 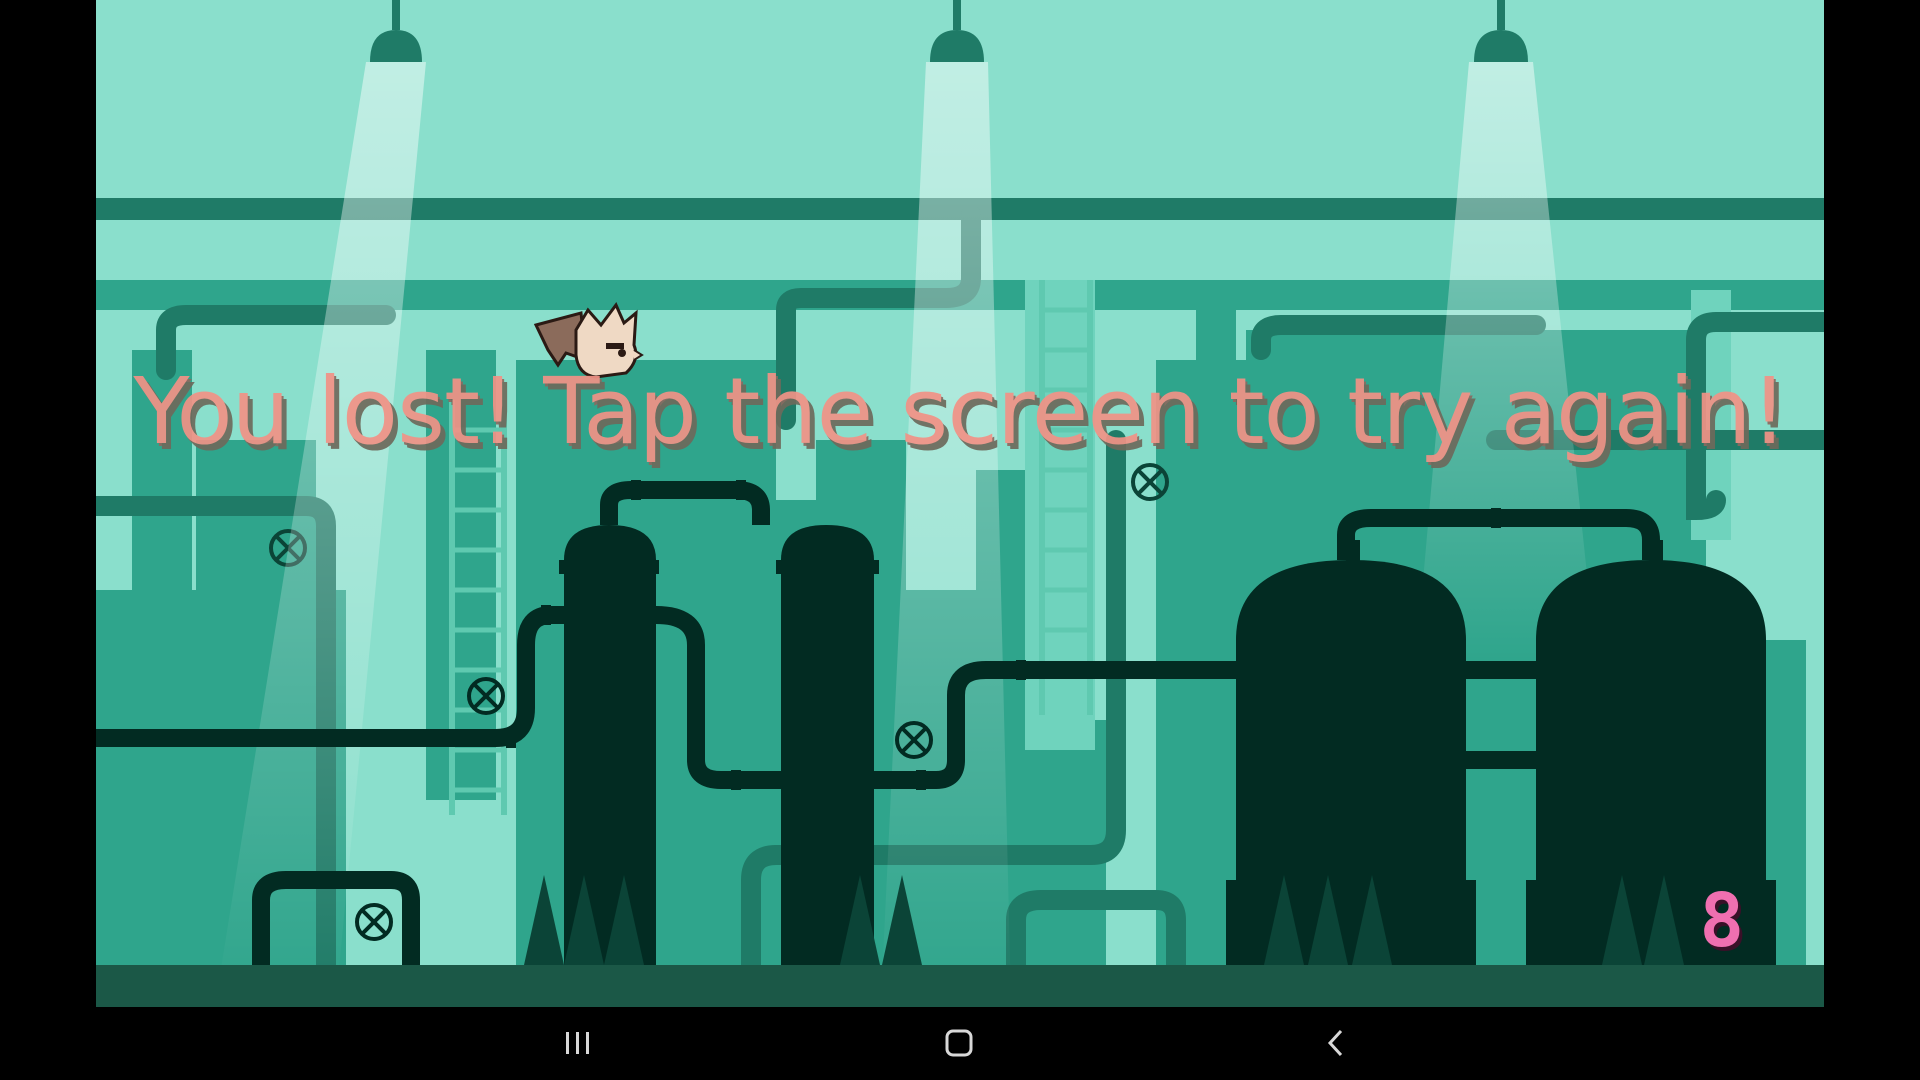 I want to click on back-button, so click(x=1336, y=1043).